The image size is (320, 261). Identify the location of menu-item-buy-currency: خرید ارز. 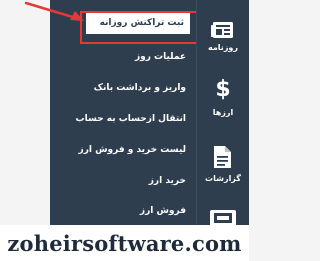
(167, 181).